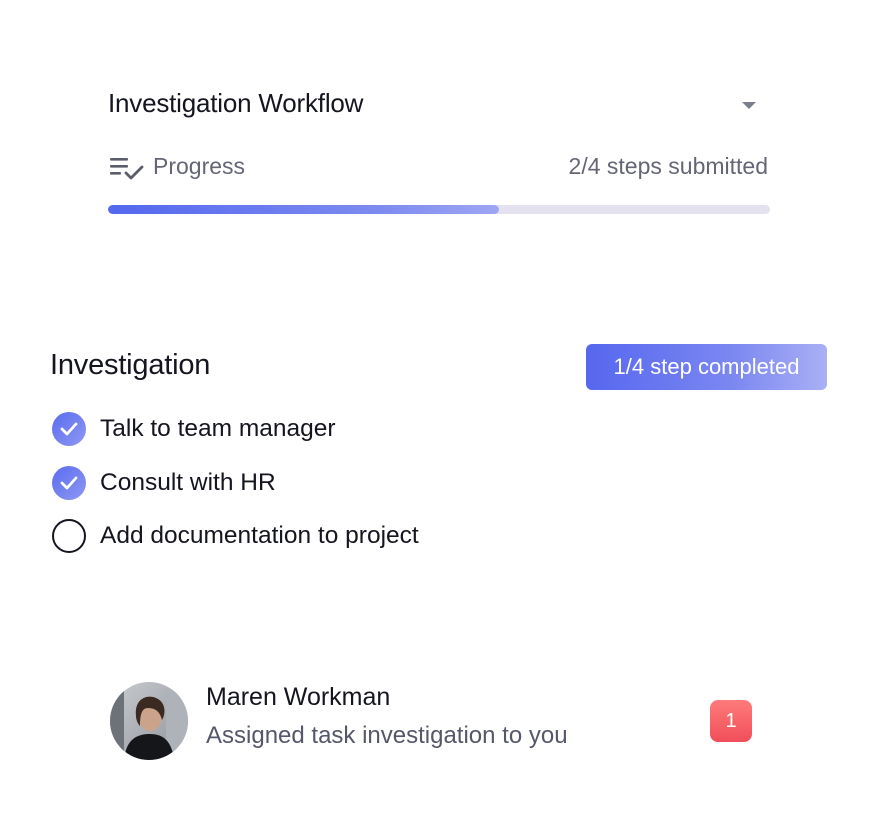 The image size is (874, 840). What do you see at coordinates (130, 365) in the screenshot?
I see `section-title: Investigation` at bounding box center [130, 365].